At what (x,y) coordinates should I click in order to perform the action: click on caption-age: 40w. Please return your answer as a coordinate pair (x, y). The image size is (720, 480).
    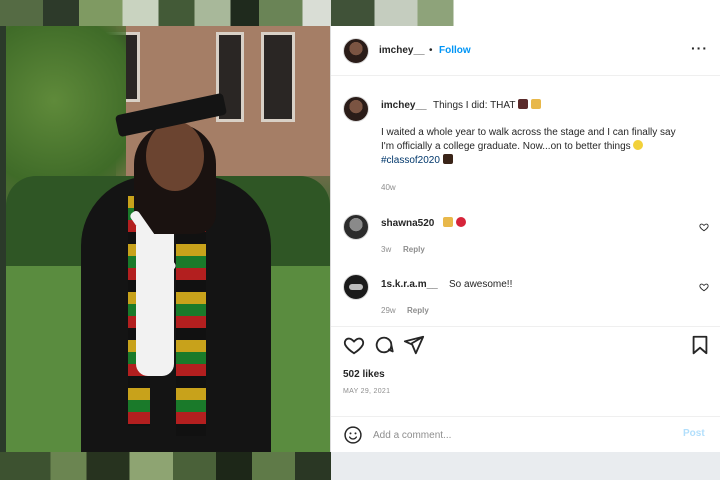
    Looking at the image, I should click on (388, 187).